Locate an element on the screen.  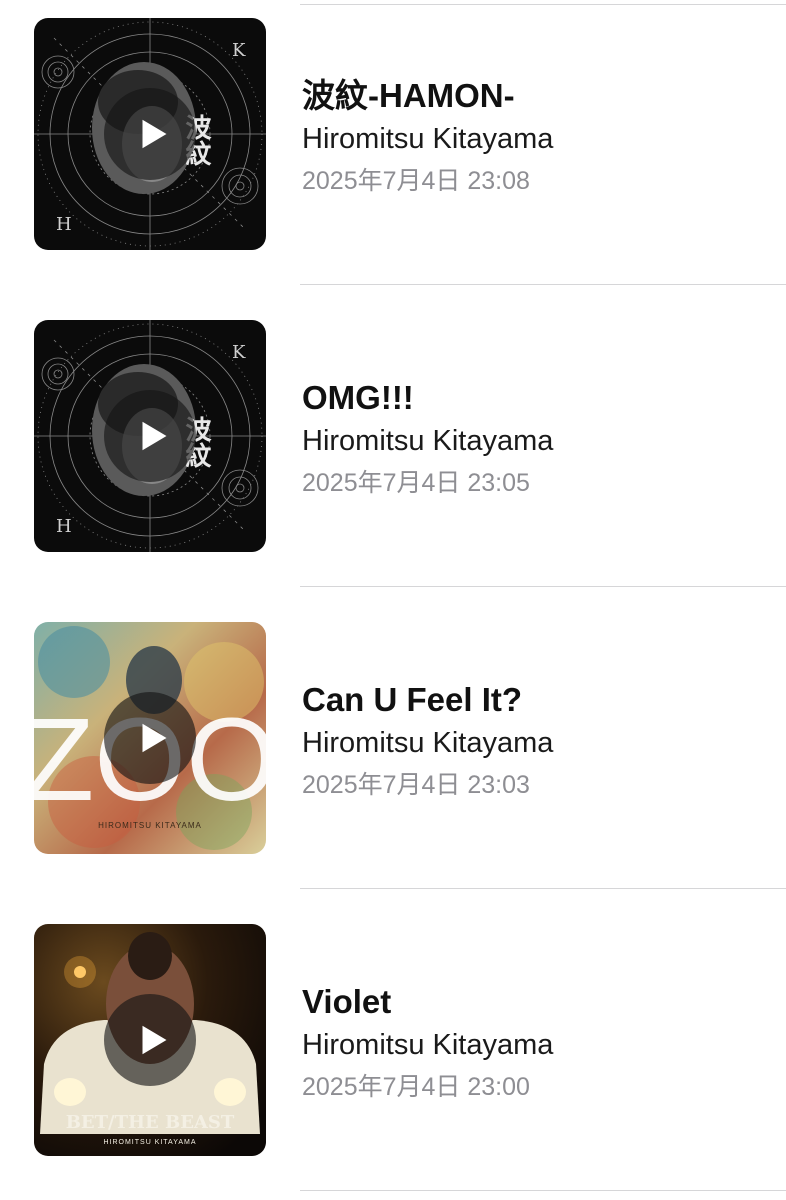
album-artwork-bet-the-beast: BET/THE BEAST HIROMITSU KITAYAMA is located at coordinates (150, 1040).